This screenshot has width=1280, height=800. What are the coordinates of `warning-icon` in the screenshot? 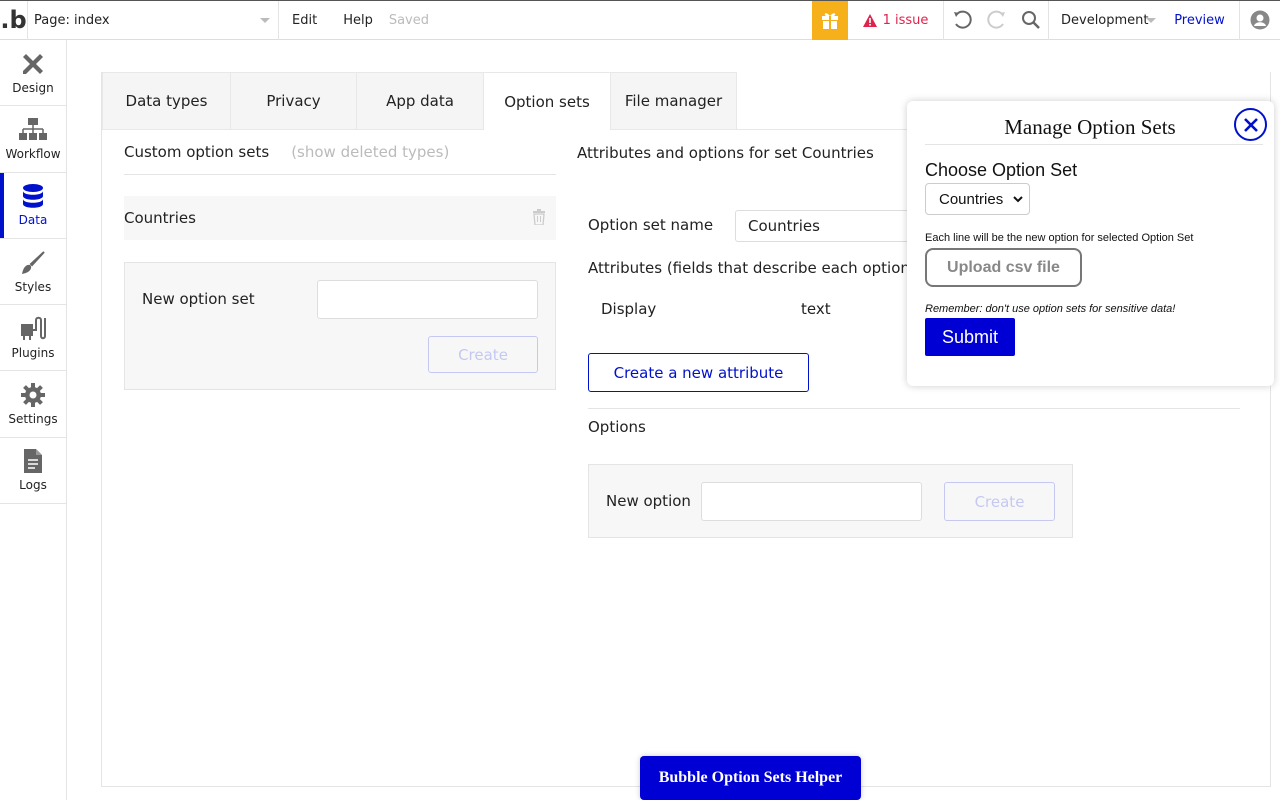 It's located at (869, 20).